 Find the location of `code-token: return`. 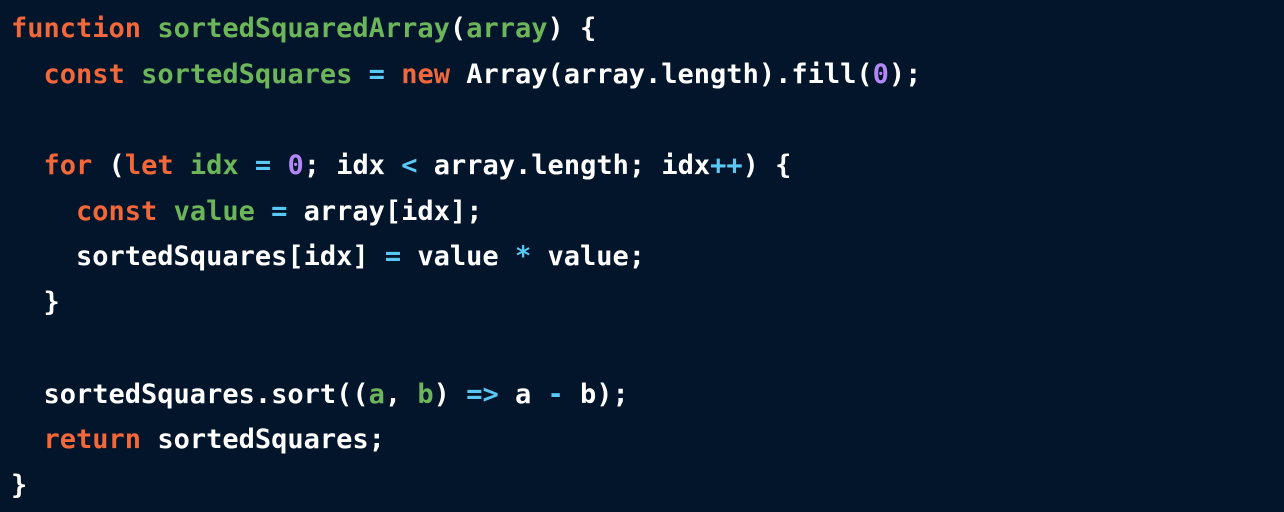

code-token: return is located at coordinates (92, 440).